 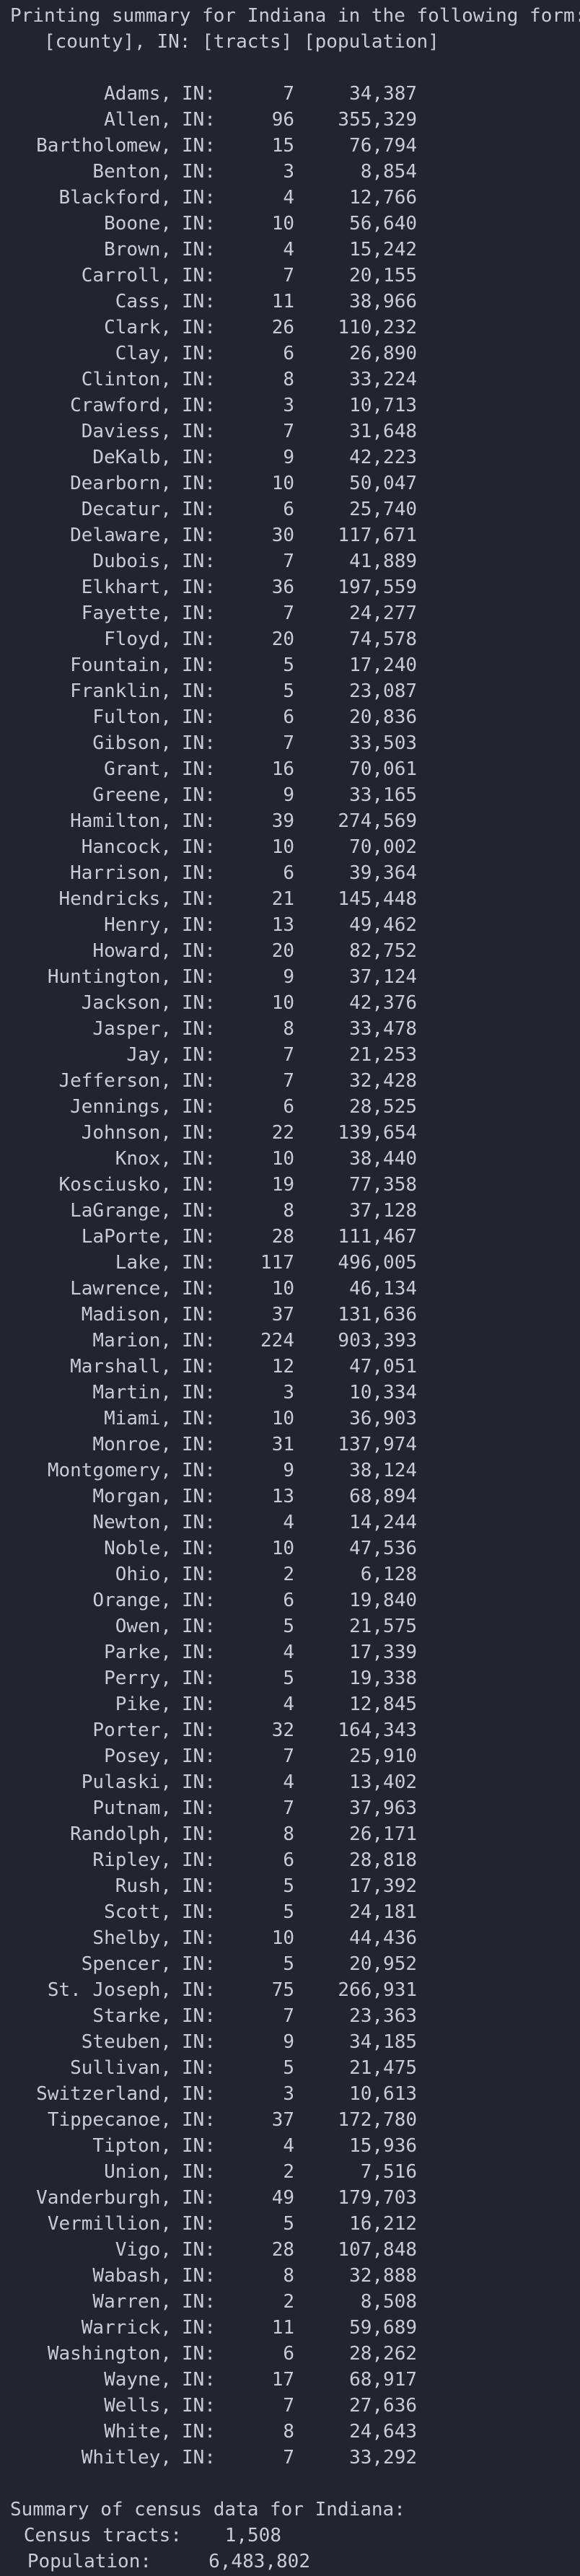 What do you see at coordinates (292, 1834) in the screenshot?
I see `county-row: Randolph, IN: 8 26,171` at bounding box center [292, 1834].